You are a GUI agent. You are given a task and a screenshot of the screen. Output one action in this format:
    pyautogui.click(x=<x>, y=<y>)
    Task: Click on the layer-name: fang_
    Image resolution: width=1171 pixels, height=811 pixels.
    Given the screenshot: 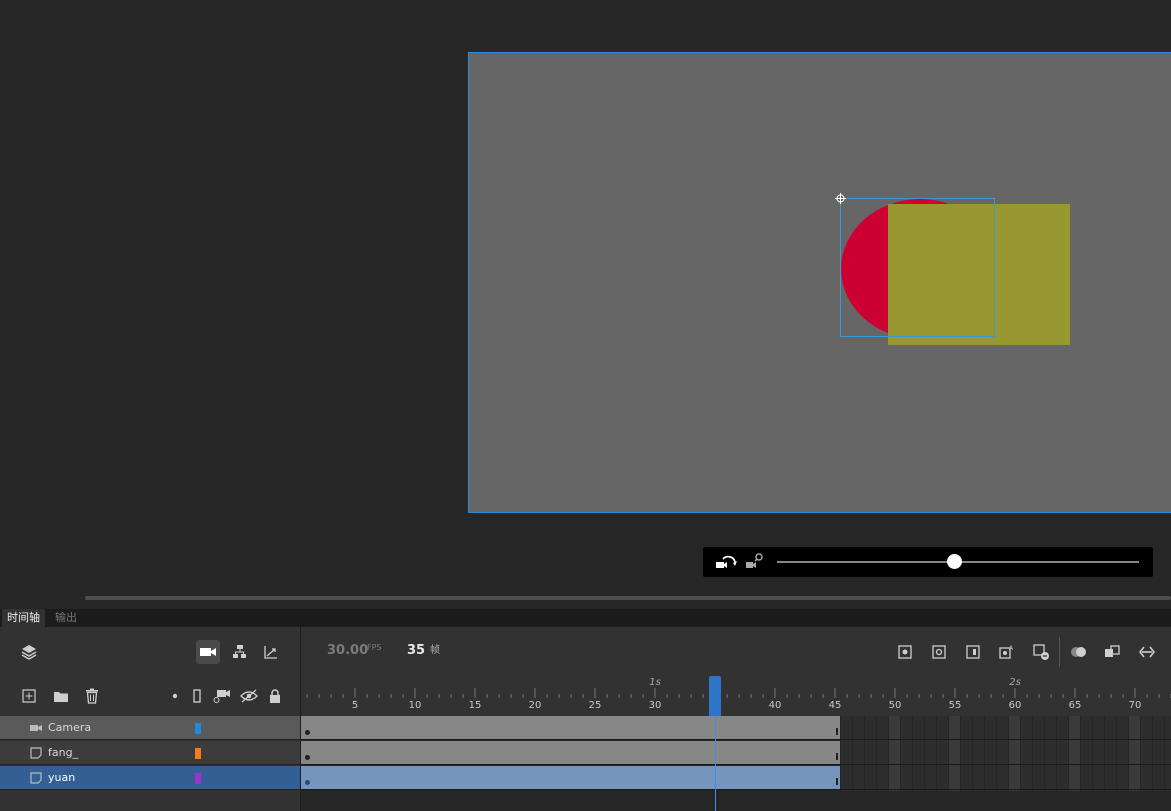 What is the action you would take?
    pyautogui.click(x=63, y=752)
    